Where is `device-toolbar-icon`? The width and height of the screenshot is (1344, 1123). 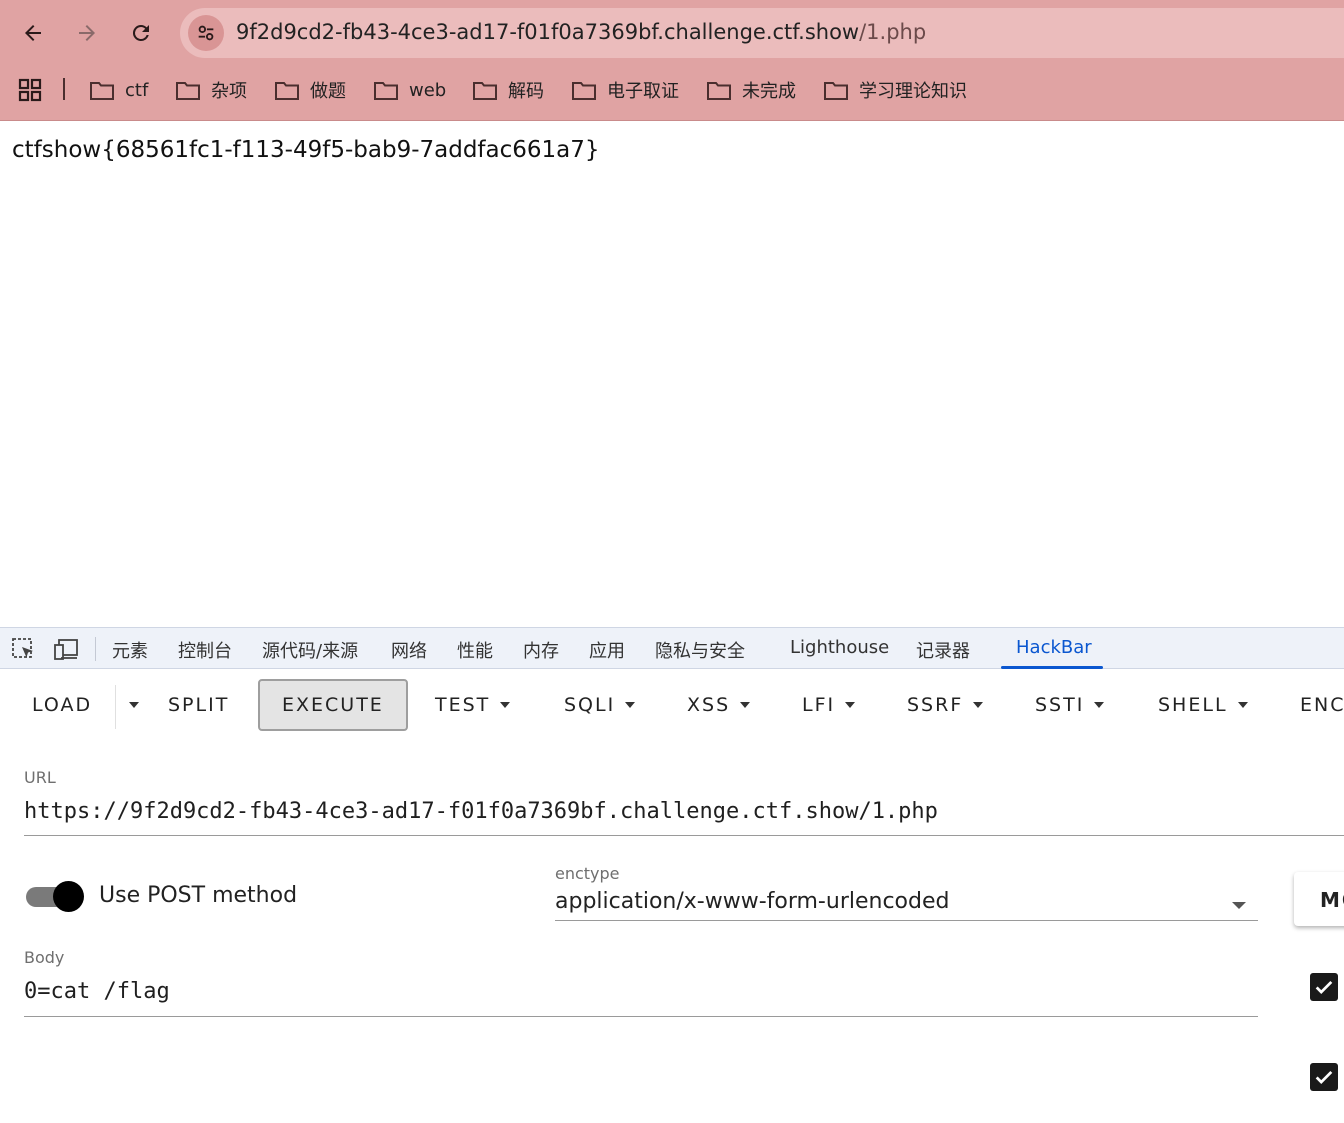 device-toolbar-icon is located at coordinates (66, 649).